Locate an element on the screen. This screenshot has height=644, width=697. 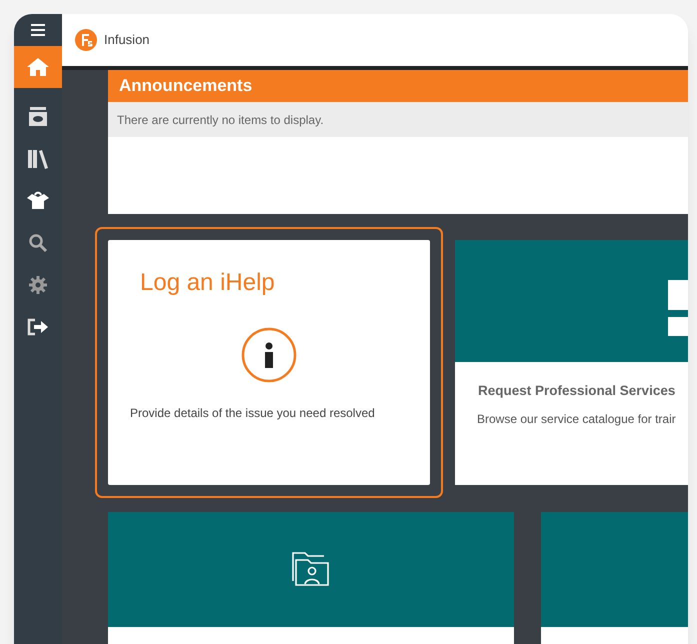
logo-icon is located at coordinates (86, 40).